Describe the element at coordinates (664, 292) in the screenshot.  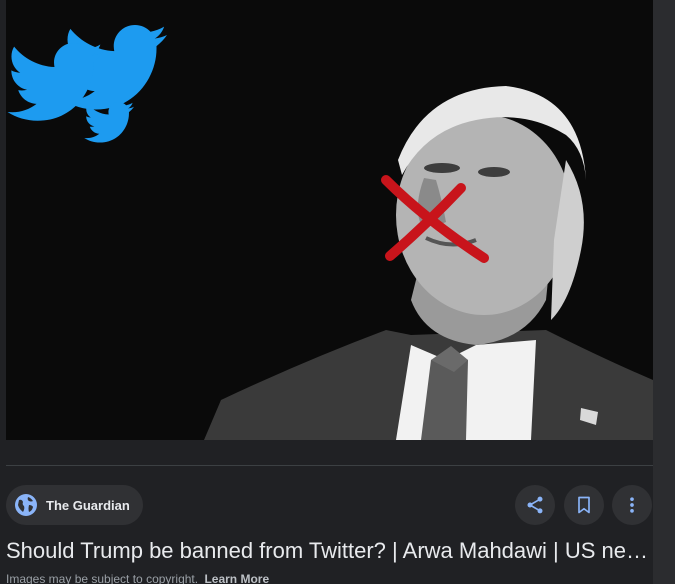
I see `scrollbar` at that location.